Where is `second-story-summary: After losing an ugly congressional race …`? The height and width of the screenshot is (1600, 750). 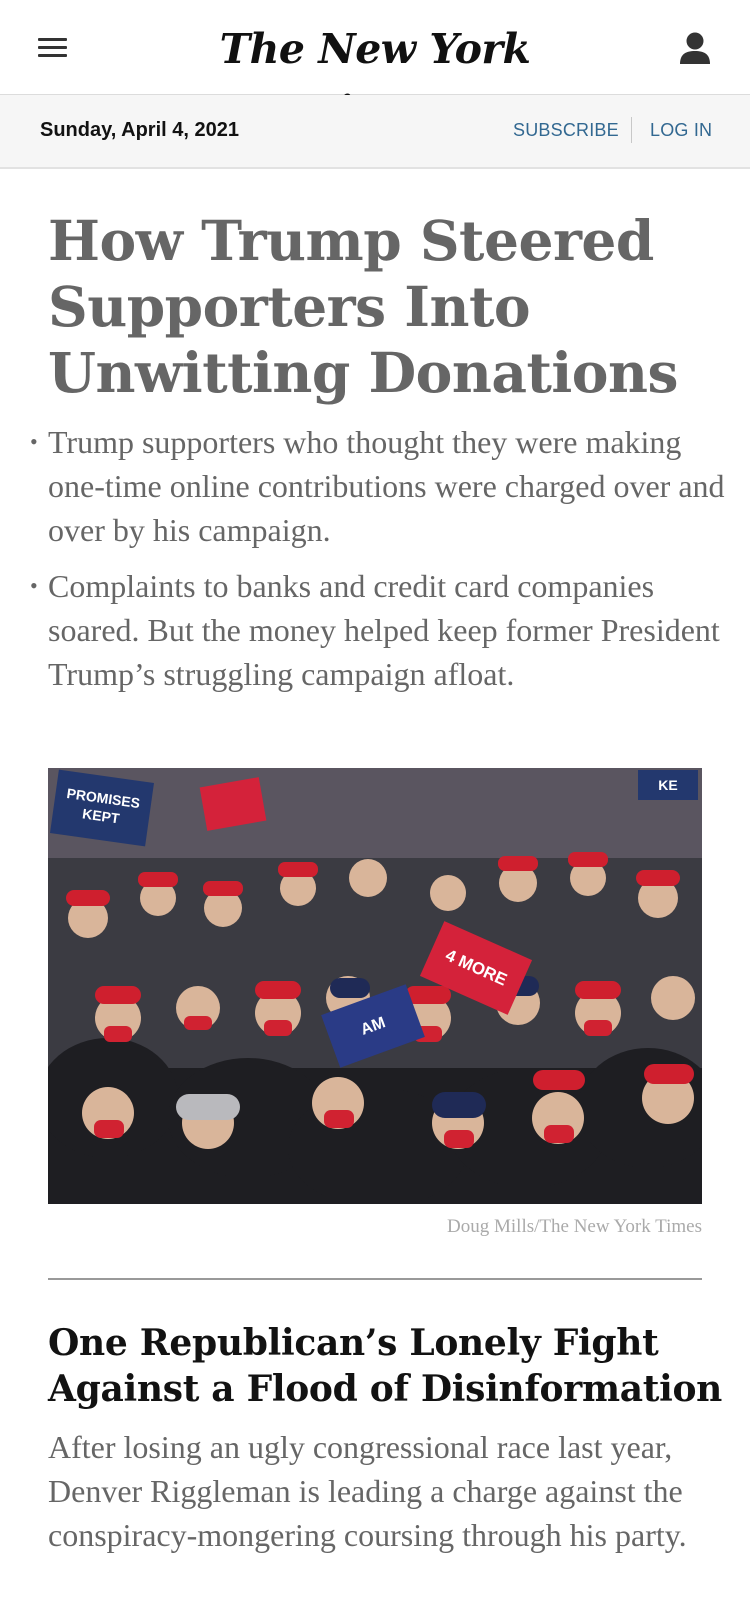 second-story-summary: After losing an ugly congressional race … is located at coordinates (367, 1491).